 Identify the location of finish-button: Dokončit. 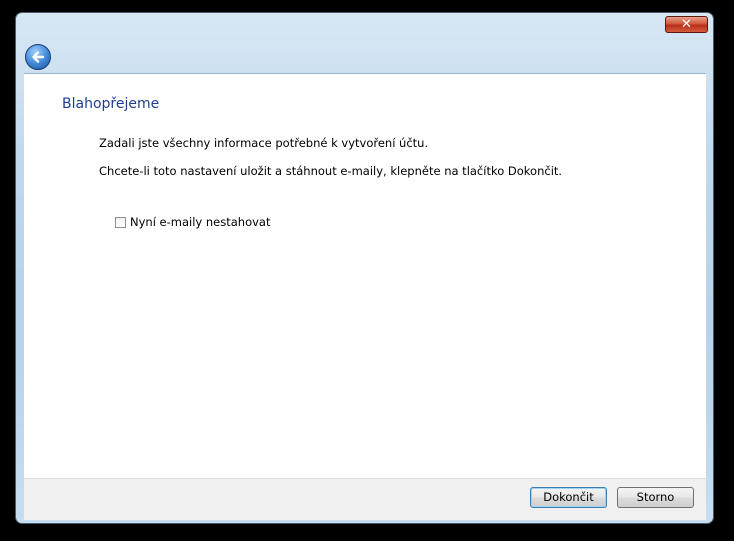
(568, 497).